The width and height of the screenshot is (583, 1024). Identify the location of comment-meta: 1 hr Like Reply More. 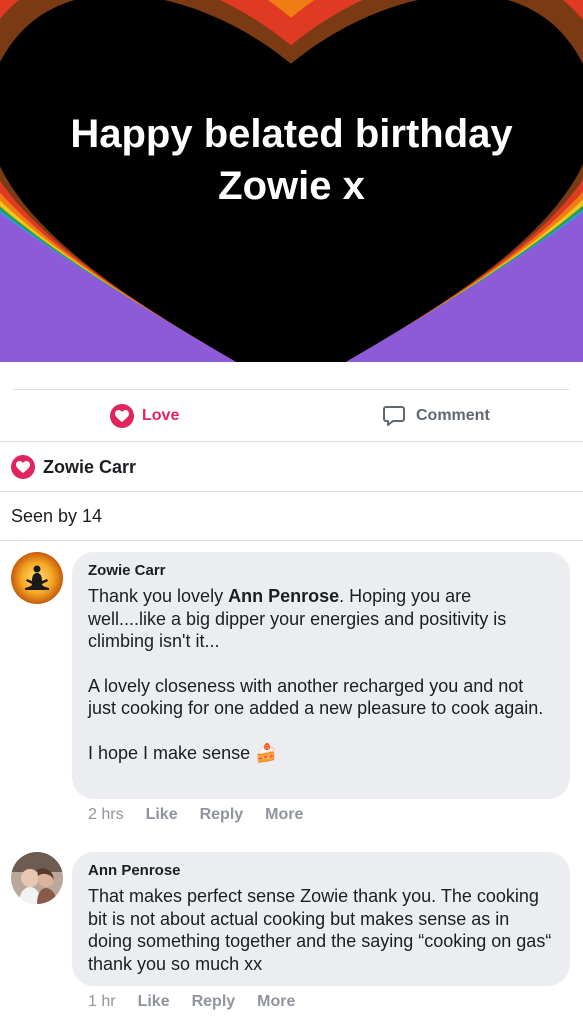
(202, 1002).